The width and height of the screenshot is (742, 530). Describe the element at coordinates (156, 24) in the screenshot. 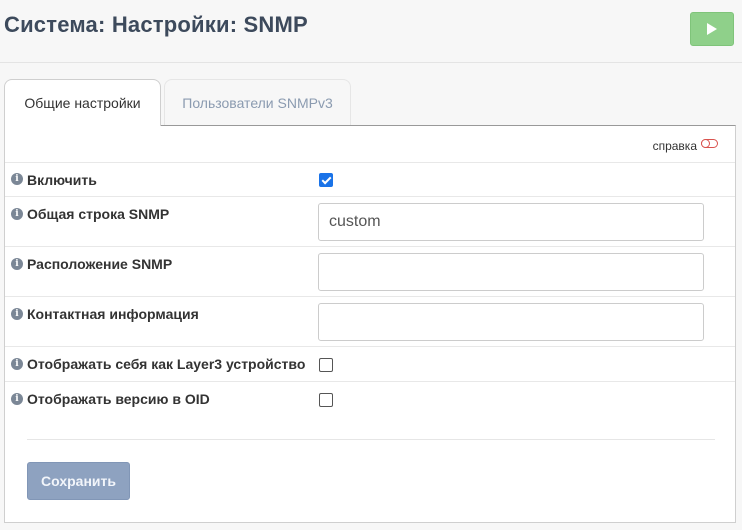

I see `page-title: Система: Настройки: SNMP` at that location.